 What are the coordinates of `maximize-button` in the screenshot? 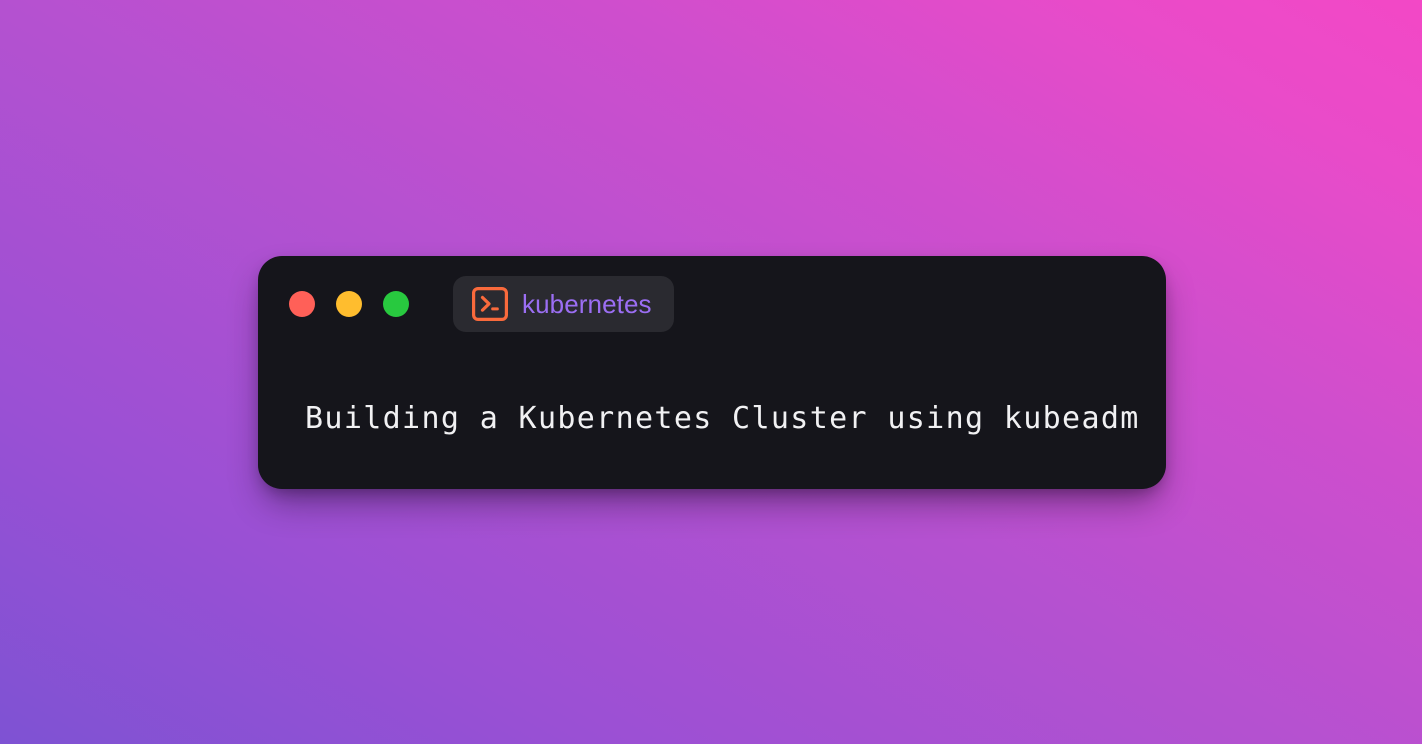 It's located at (396, 304).